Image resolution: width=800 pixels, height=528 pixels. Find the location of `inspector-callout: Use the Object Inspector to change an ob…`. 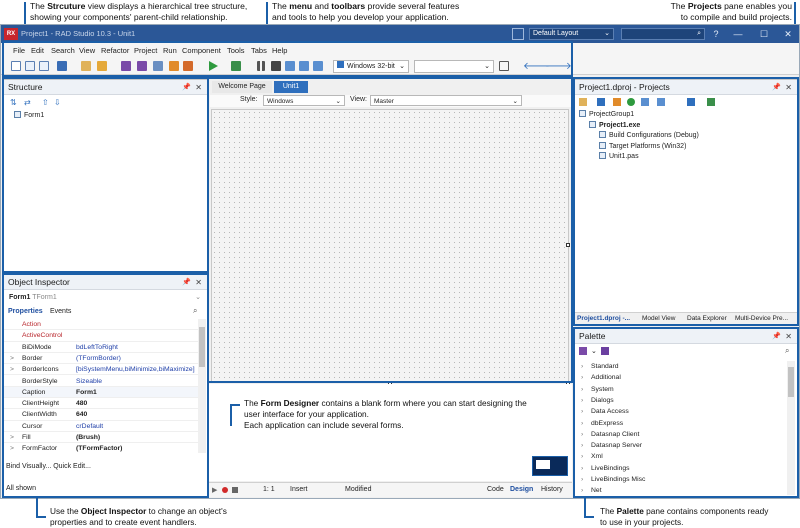

inspector-callout: Use the Object Inspector to change an ob… is located at coordinates (138, 516).